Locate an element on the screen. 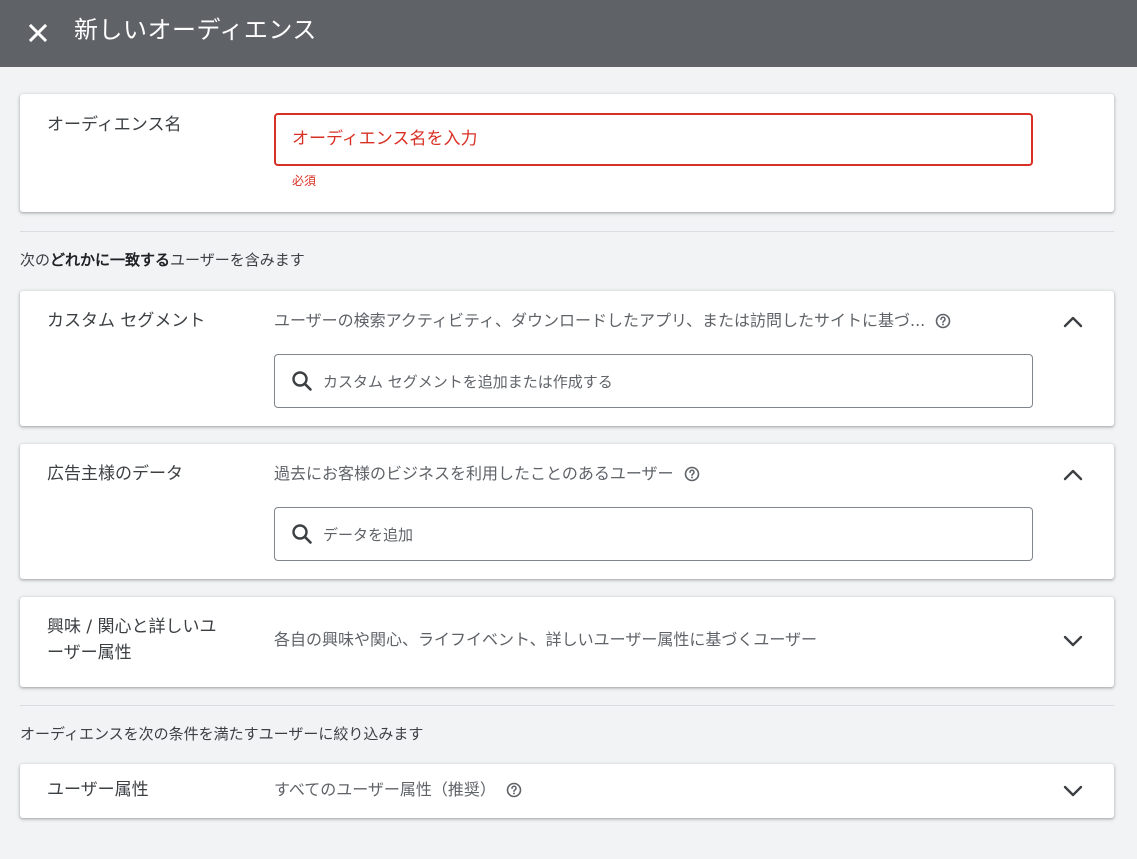 The width and height of the screenshot is (1137, 859). custom-segments-label: カスタム セグメント is located at coordinates (126, 321).